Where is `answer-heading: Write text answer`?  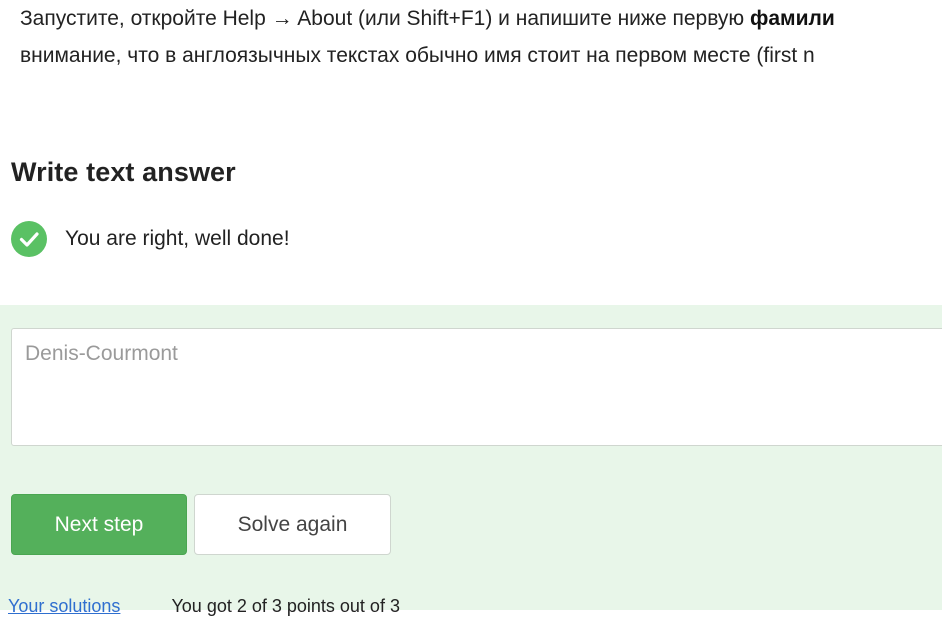 answer-heading: Write text answer is located at coordinates (123, 172).